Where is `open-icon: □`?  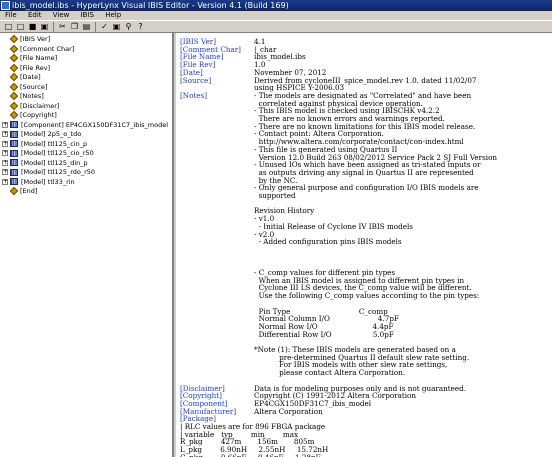
open-icon: □ is located at coordinates (20, 27).